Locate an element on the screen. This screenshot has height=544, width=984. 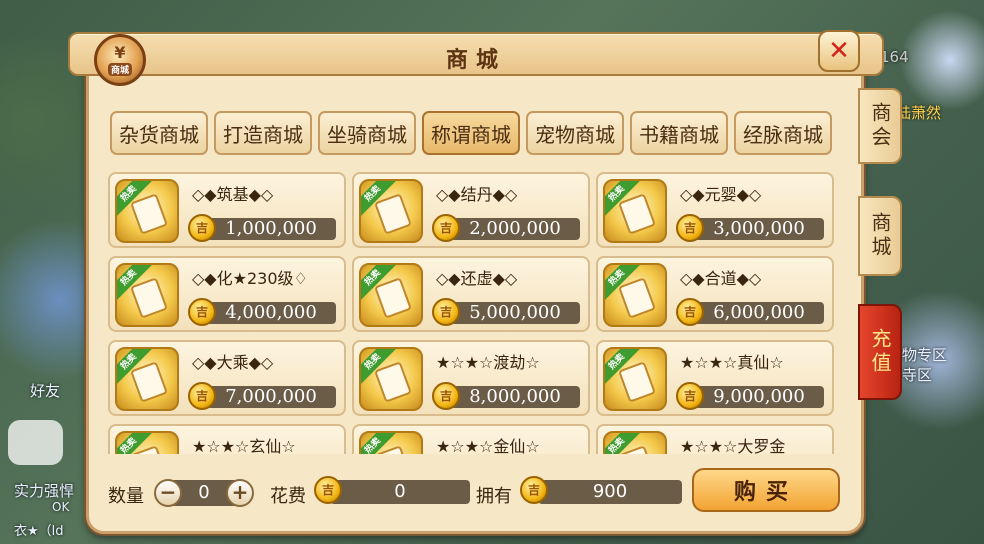
side-tab-shop: 商城 is located at coordinates (880, 236).